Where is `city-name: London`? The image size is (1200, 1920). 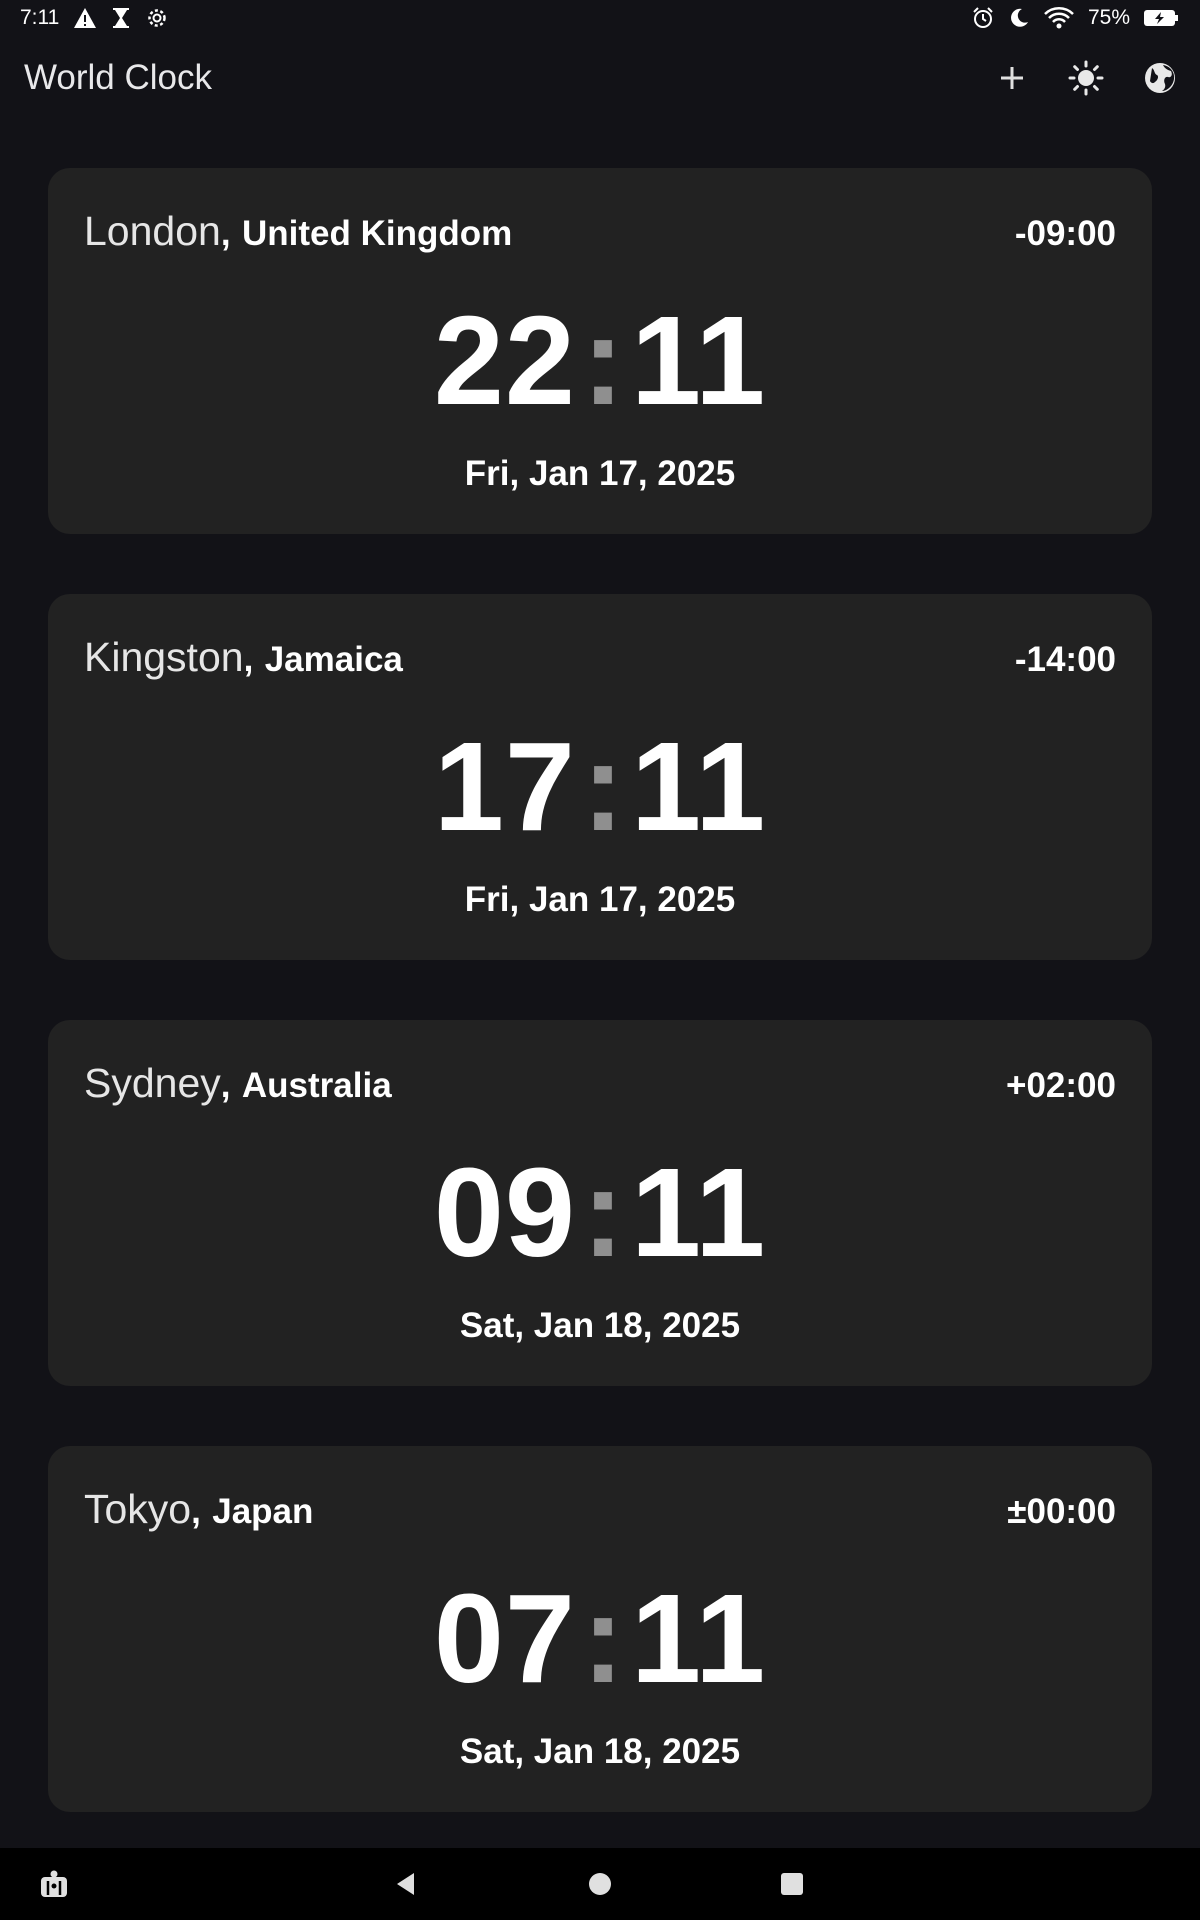 city-name: London is located at coordinates (152, 231).